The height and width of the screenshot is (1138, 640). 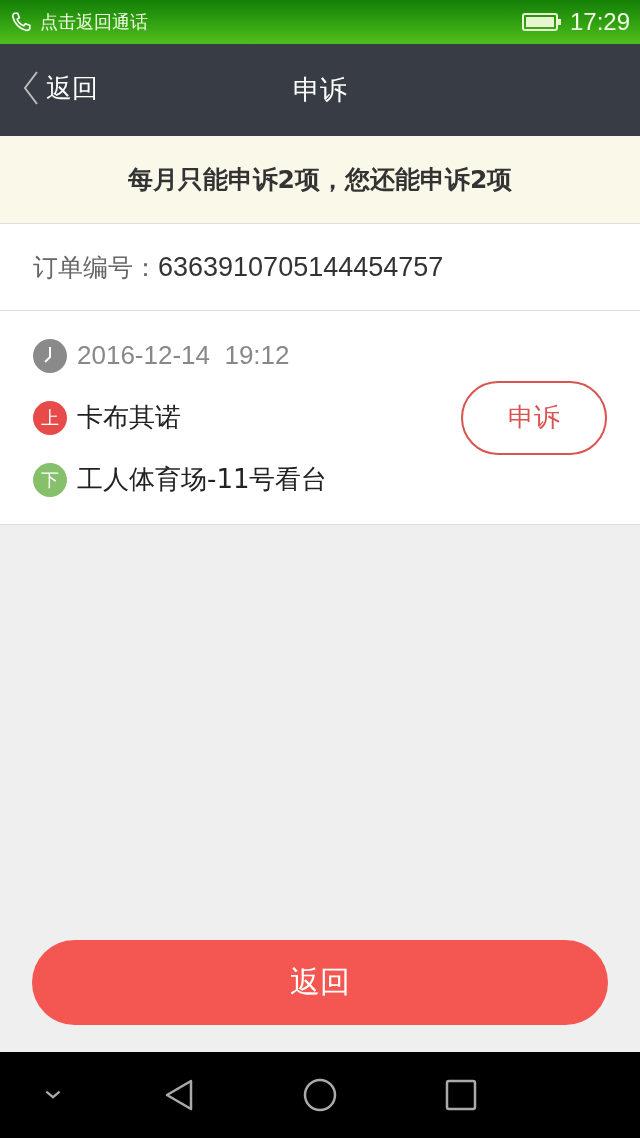 What do you see at coordinates (21, 22) in the screenshot?
I see `phone-icon` at bounding box center [21, 22].